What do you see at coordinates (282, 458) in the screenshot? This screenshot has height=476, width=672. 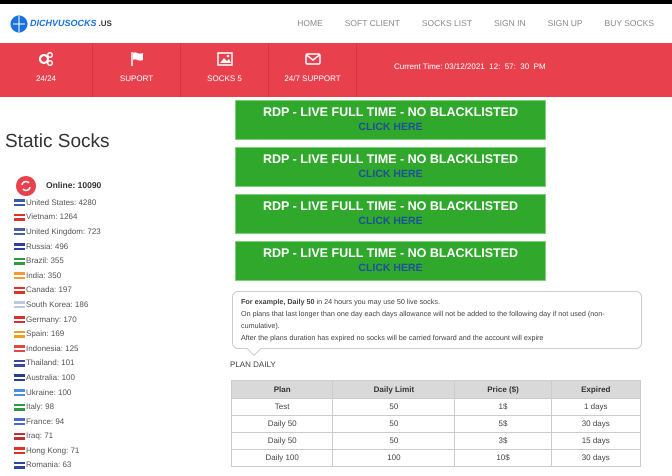 I see `table-cell: Daily 100` at bounding box center [282, 458].